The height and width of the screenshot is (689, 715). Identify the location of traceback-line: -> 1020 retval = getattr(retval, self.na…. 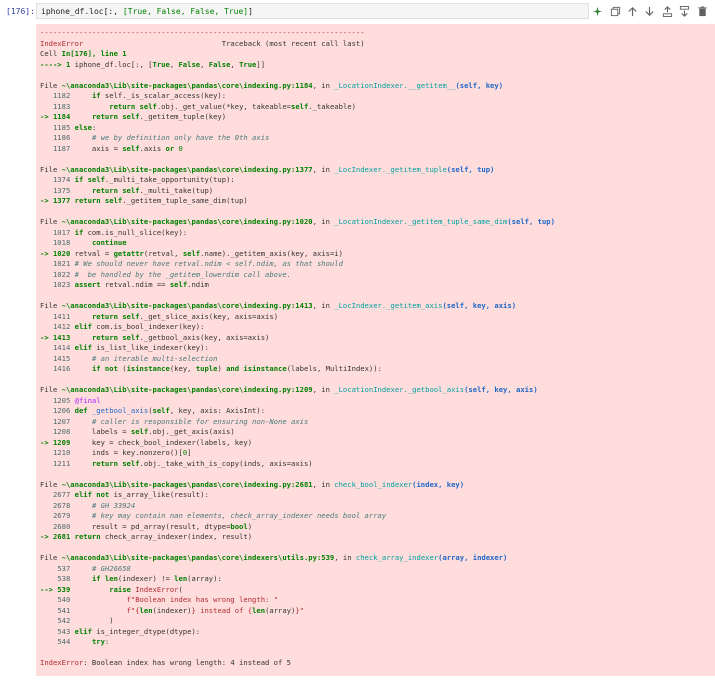
(191, 253).